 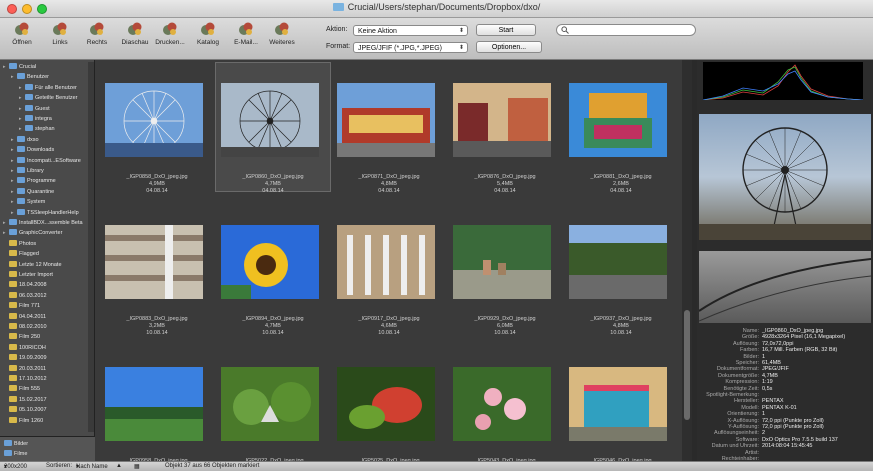 I want to click on sidebar-tree-item: 20.03.2011, so click(x=24, y=369).